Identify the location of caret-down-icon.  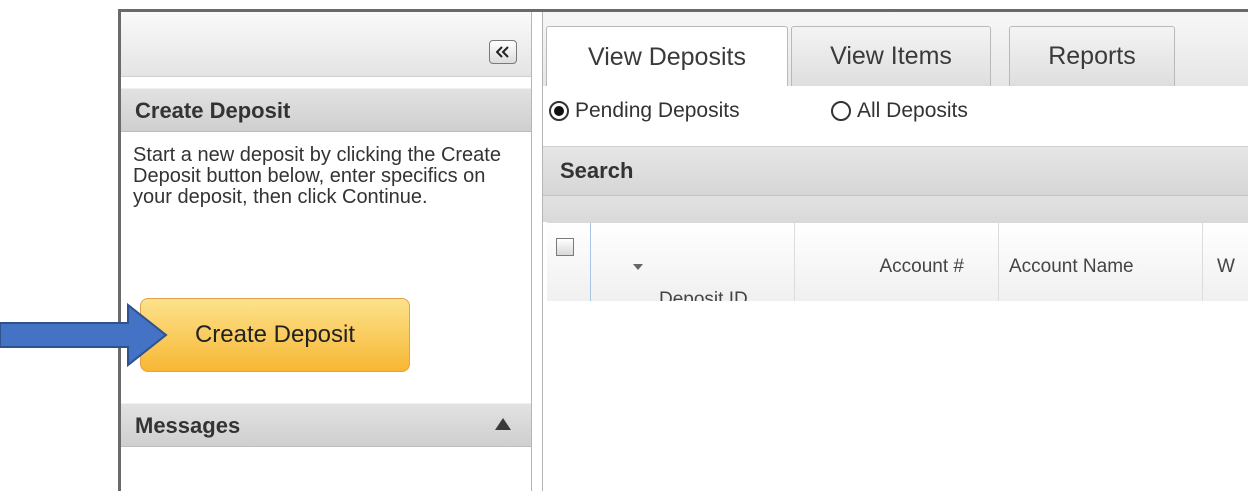
(638, 266).